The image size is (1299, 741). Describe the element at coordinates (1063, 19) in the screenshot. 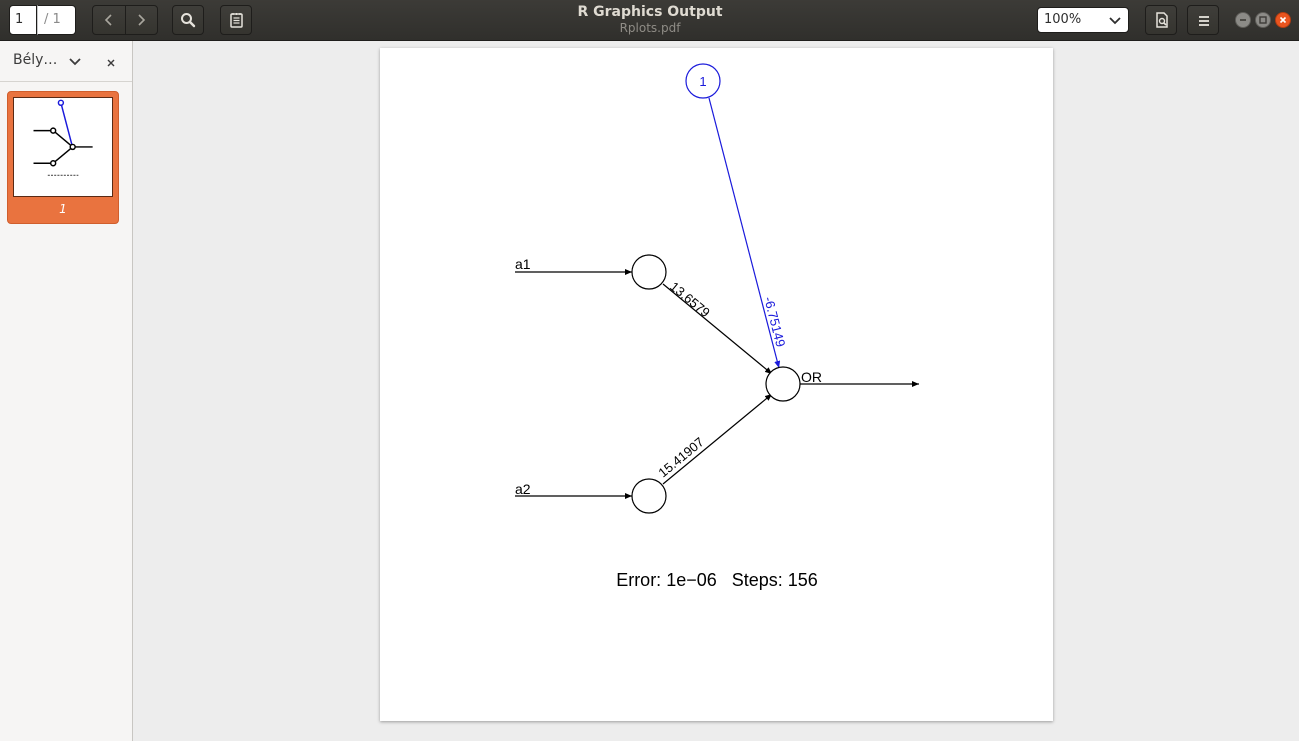

I see `zoom-value: 100%` at that location.